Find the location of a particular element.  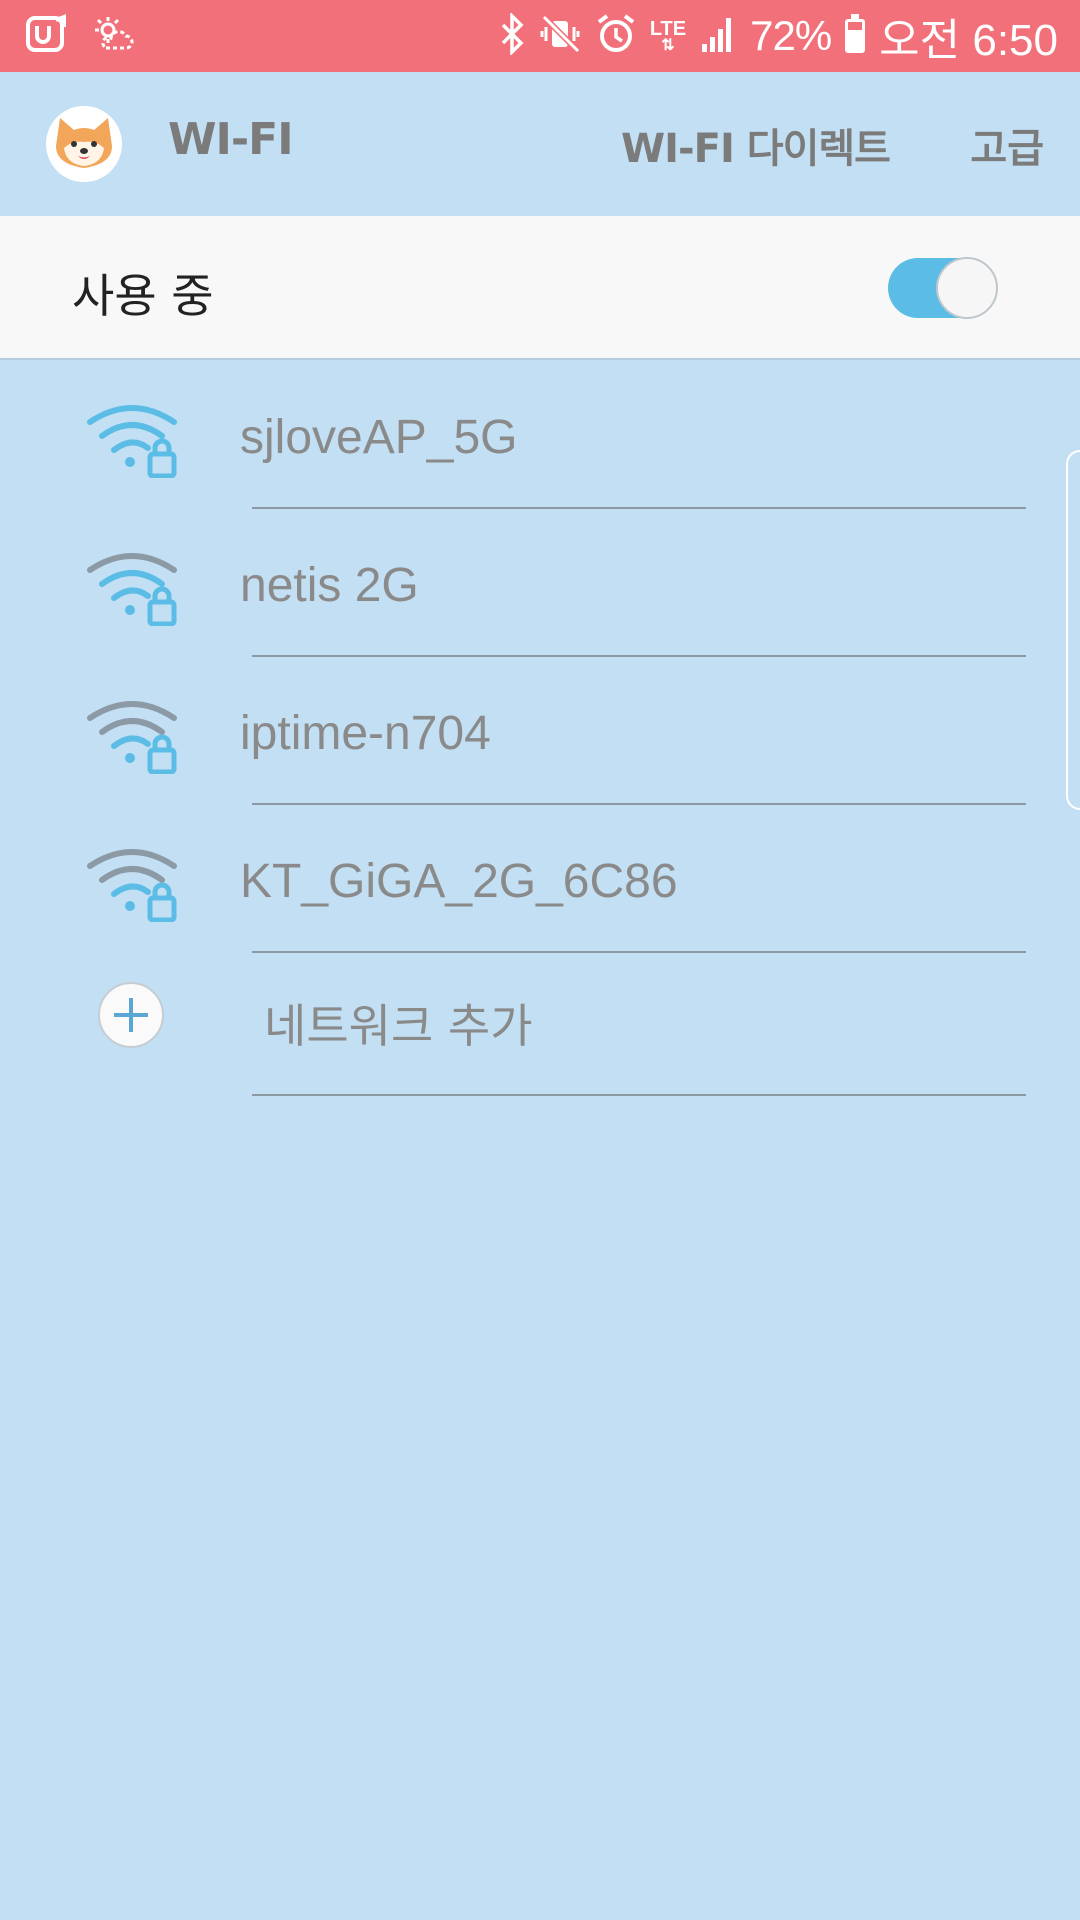

switch-knob is located at coordinates (967, 288).